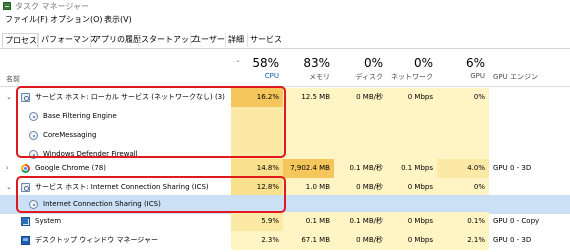  I want to click on column-label-name: 名前, so click(13, 79).